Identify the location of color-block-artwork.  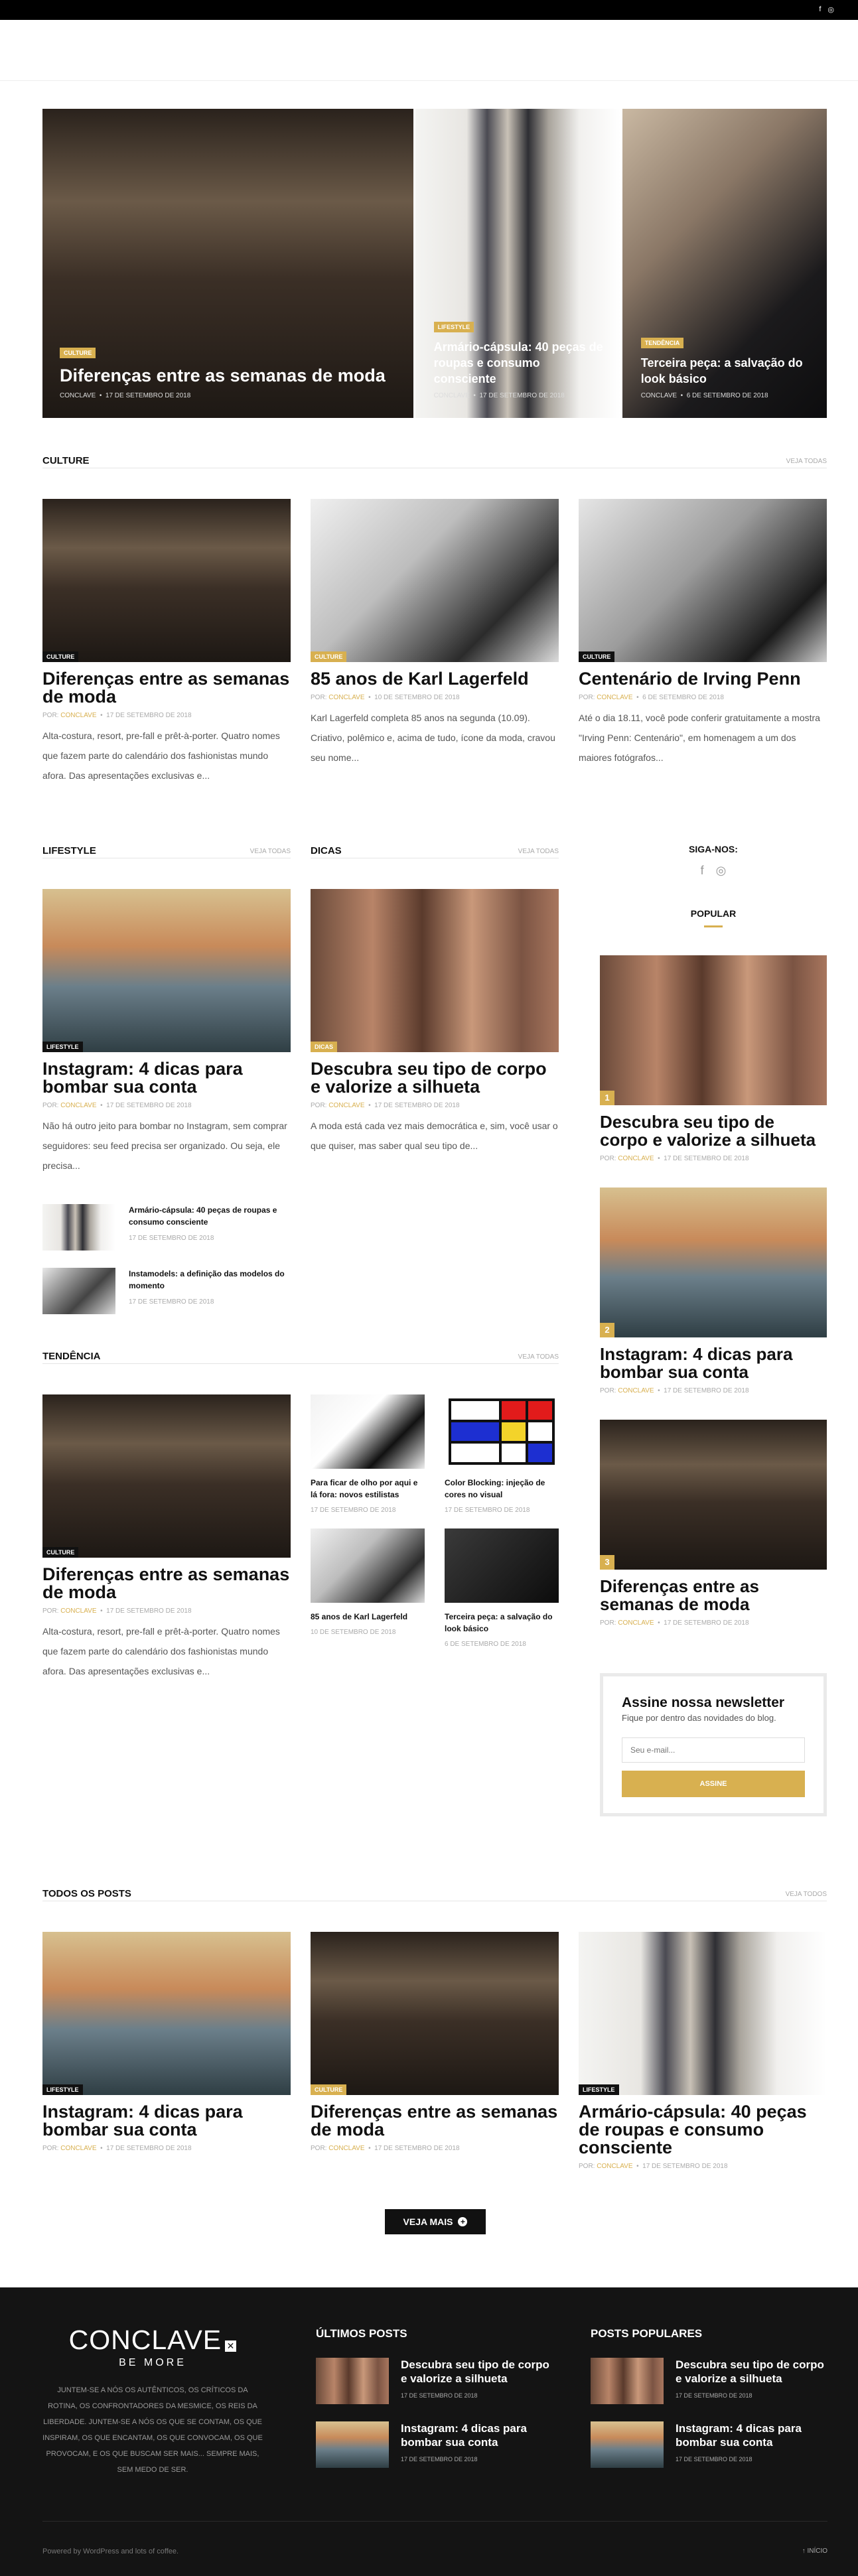
(502, 1431).